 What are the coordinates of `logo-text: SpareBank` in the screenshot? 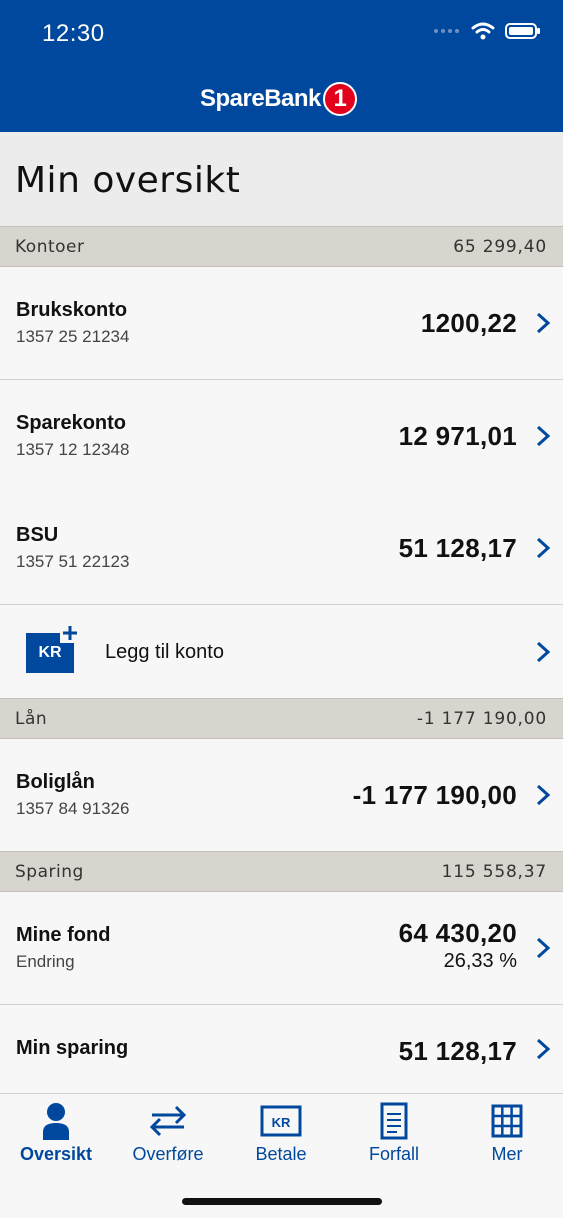 It's located at (260, 98).